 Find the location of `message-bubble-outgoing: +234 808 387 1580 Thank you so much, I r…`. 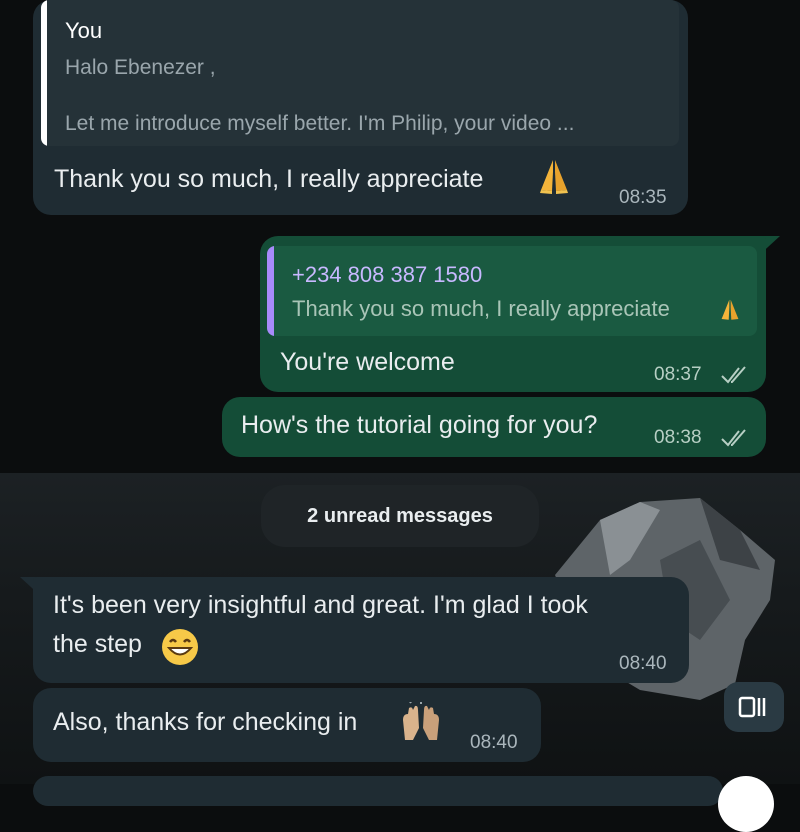

message-bubble-outgoing: +234 808 387 1580 Thank you so much, I r… is located at coordinates (513, 314).